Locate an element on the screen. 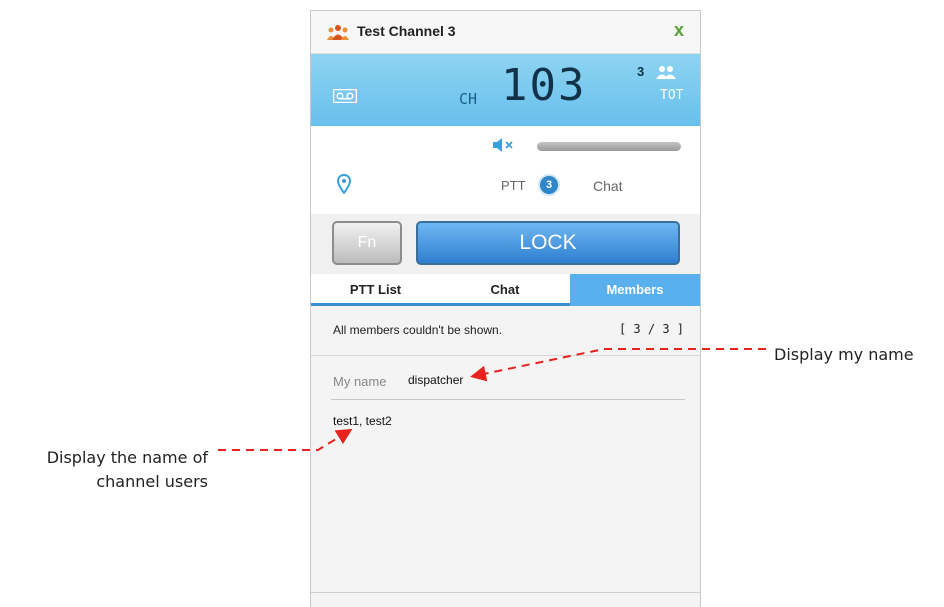 Image resolution: width=944 pixels, height=607 pixels. annotation-arrows is located at coordinates (492, 399).